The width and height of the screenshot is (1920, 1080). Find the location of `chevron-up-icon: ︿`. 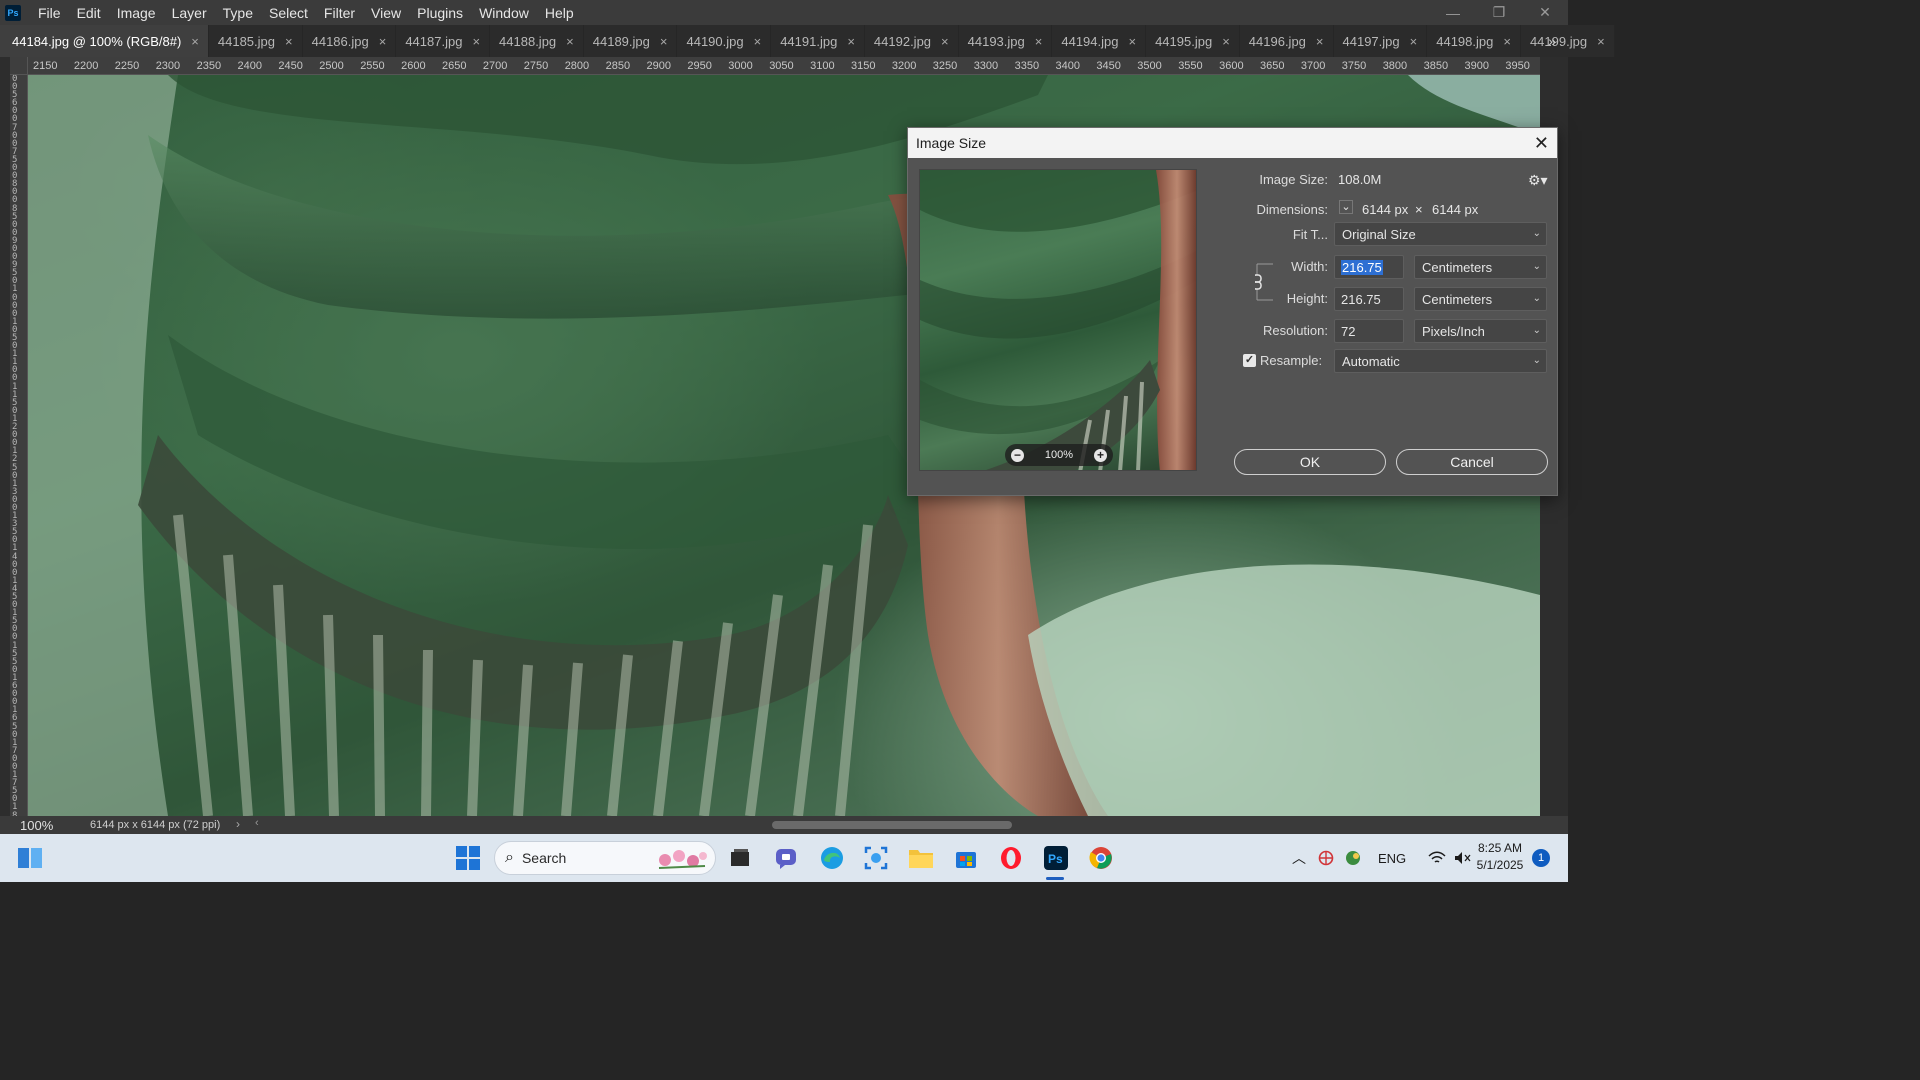

chevron-up-icon: ︿ is located at coordinates (1299, 858).